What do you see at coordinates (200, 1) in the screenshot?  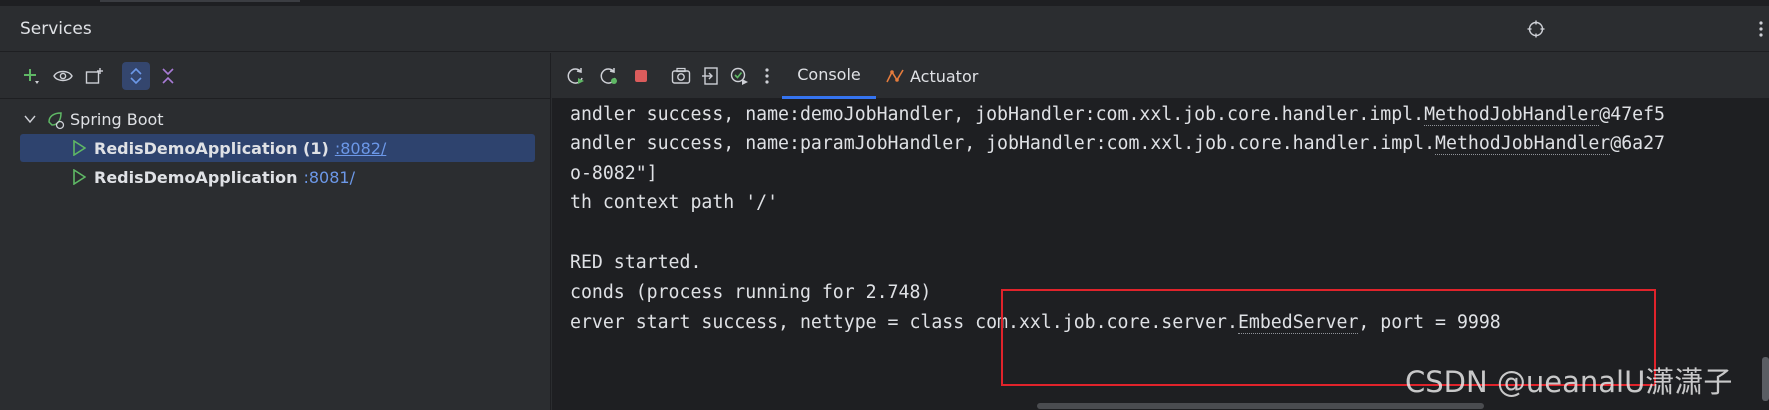 I see `top-tab-divider` at bounding box center [200, 1].